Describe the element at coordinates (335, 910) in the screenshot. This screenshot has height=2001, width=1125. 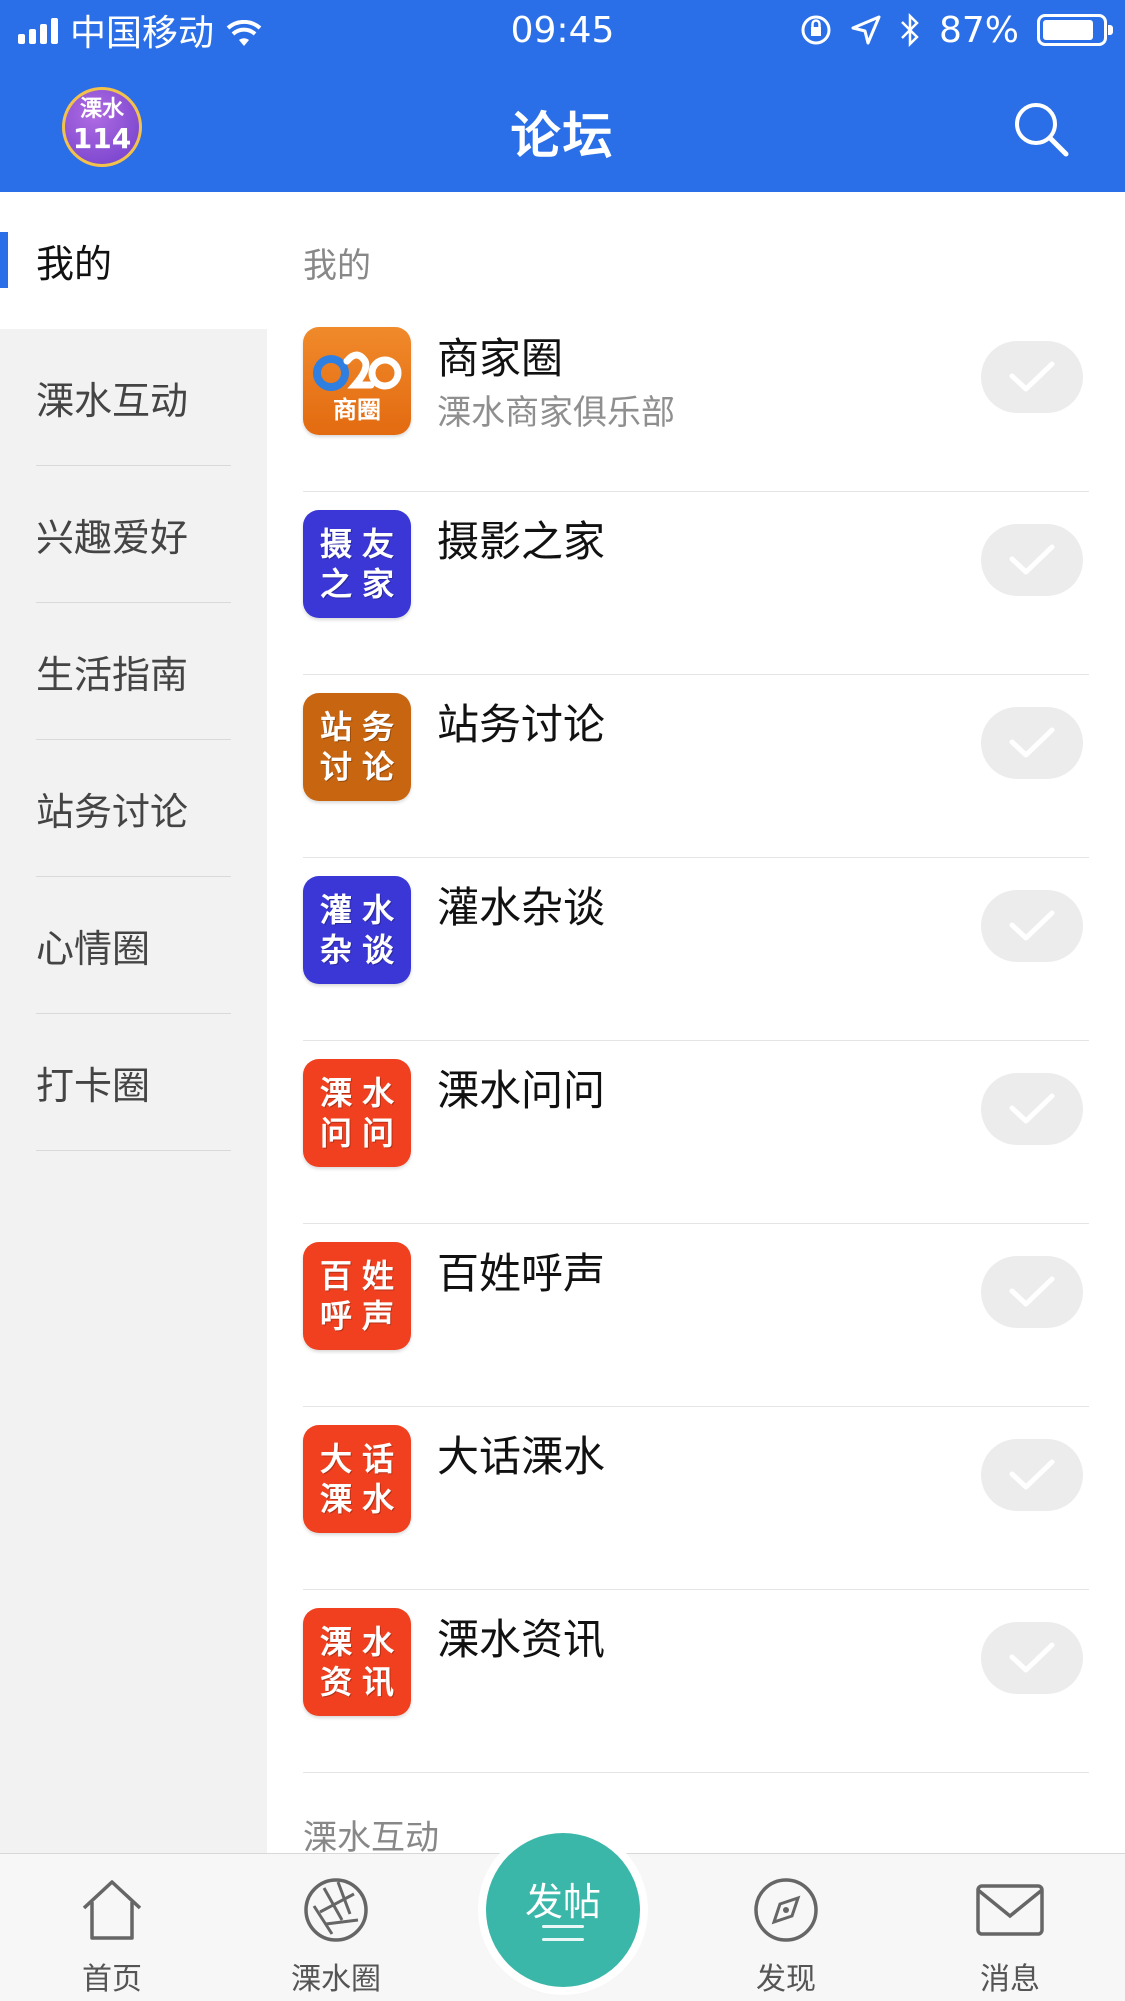
I see `forum-icon-char: 灌` at that location.